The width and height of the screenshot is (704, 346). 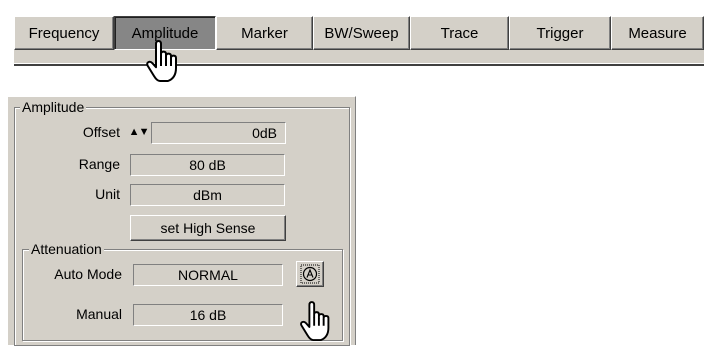 I want to click on amplitude-group-title: Amplitude, so click(x=53, y=107).